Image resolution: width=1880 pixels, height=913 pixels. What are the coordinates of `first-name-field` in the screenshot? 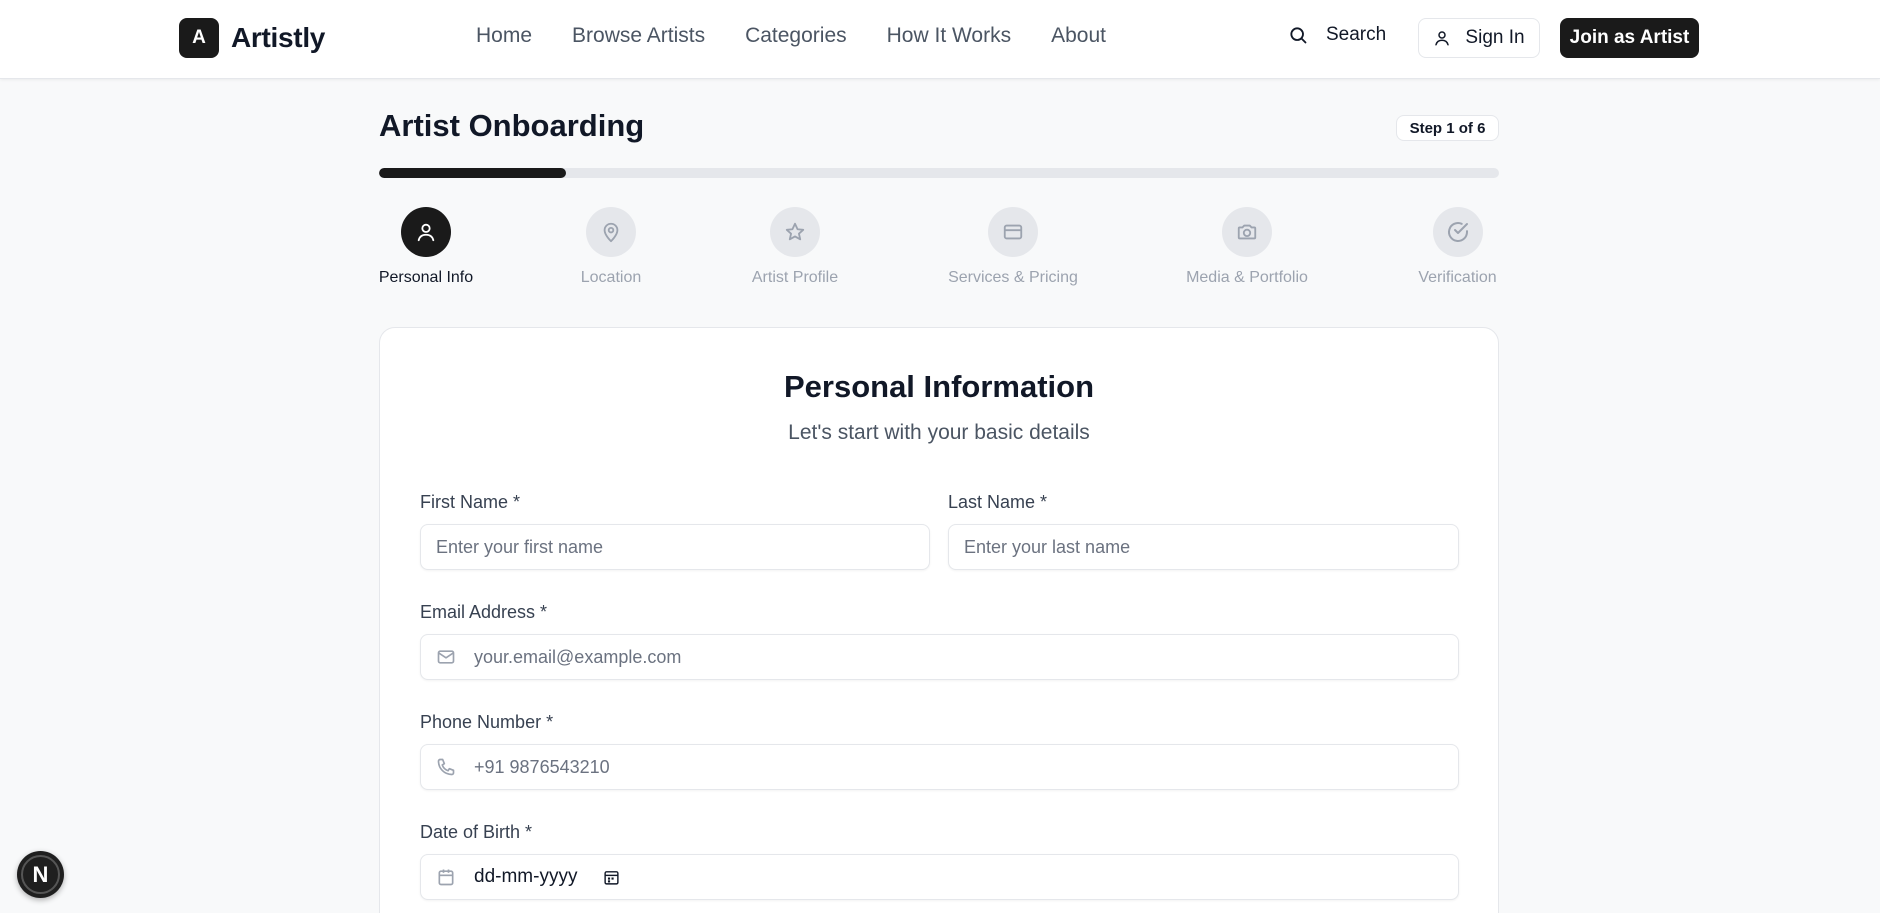 It's located at (675, 547).